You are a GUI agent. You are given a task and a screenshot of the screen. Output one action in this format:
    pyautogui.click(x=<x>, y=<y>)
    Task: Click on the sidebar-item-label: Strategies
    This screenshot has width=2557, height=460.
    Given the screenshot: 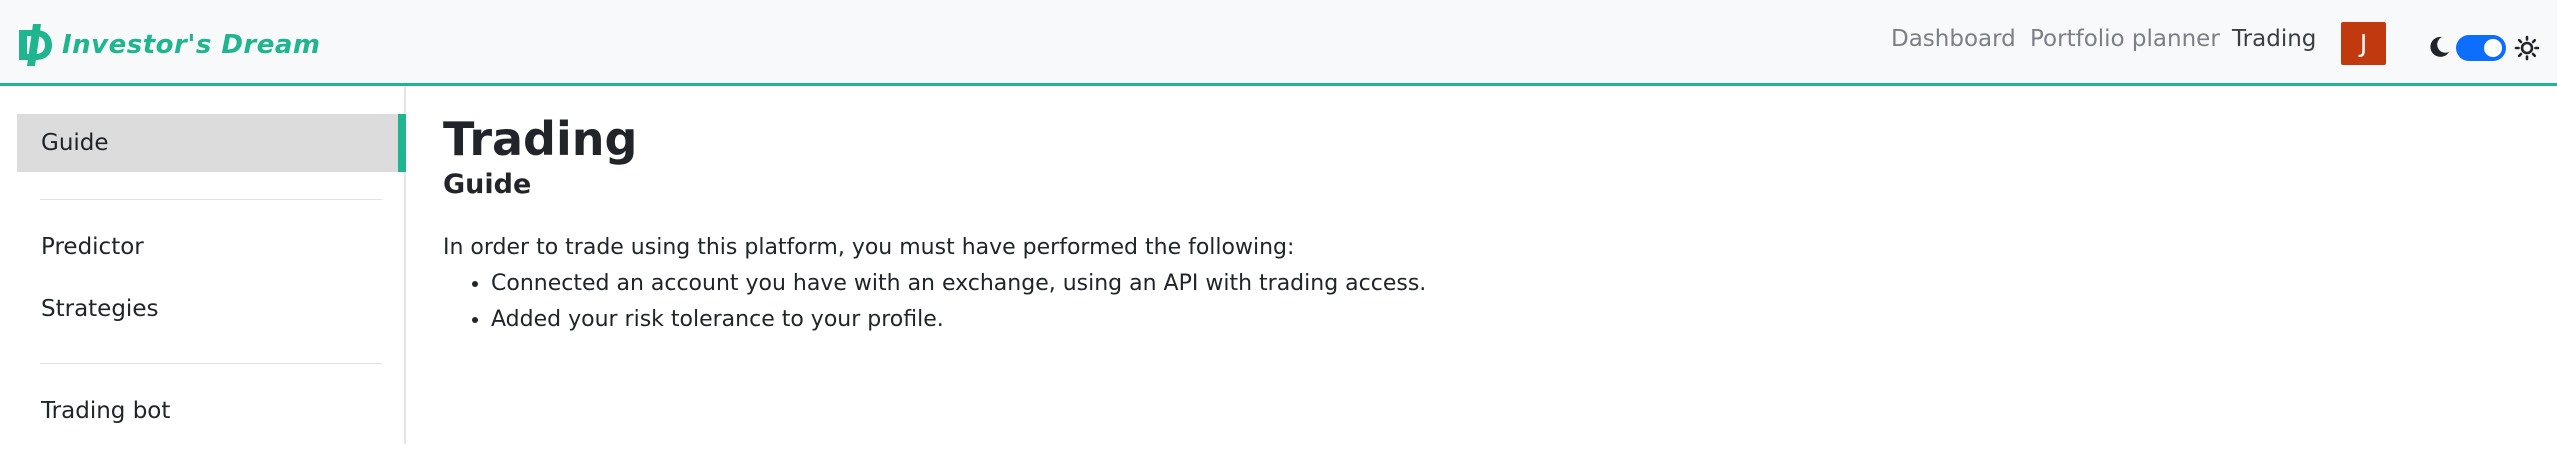 What is the action you would take?
    pyautogui.click(x=100, y=309)
    